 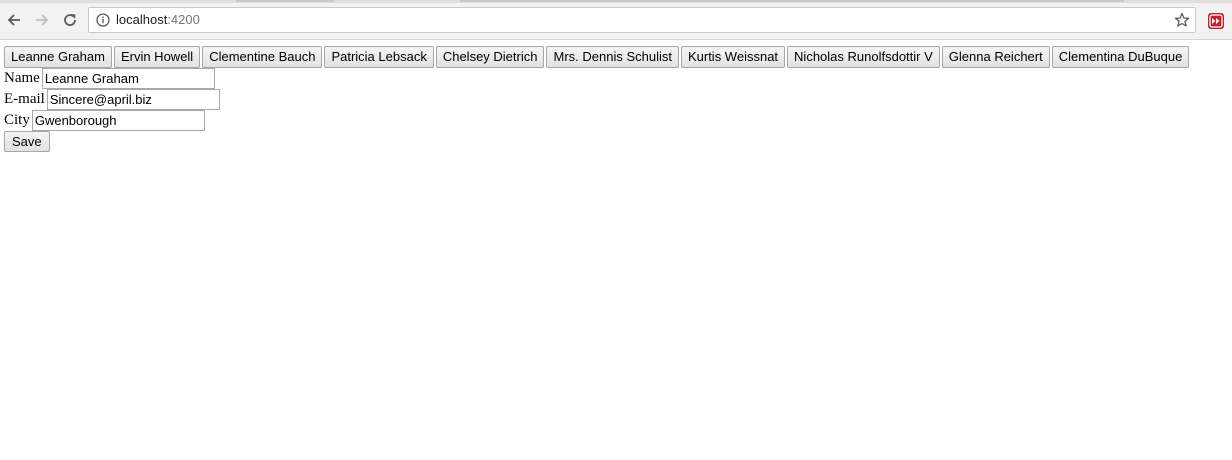 What do you see at coordinates (14, 20) in the screenshot?
I see `back-arrow-icon` at bounding box center [14, 20].